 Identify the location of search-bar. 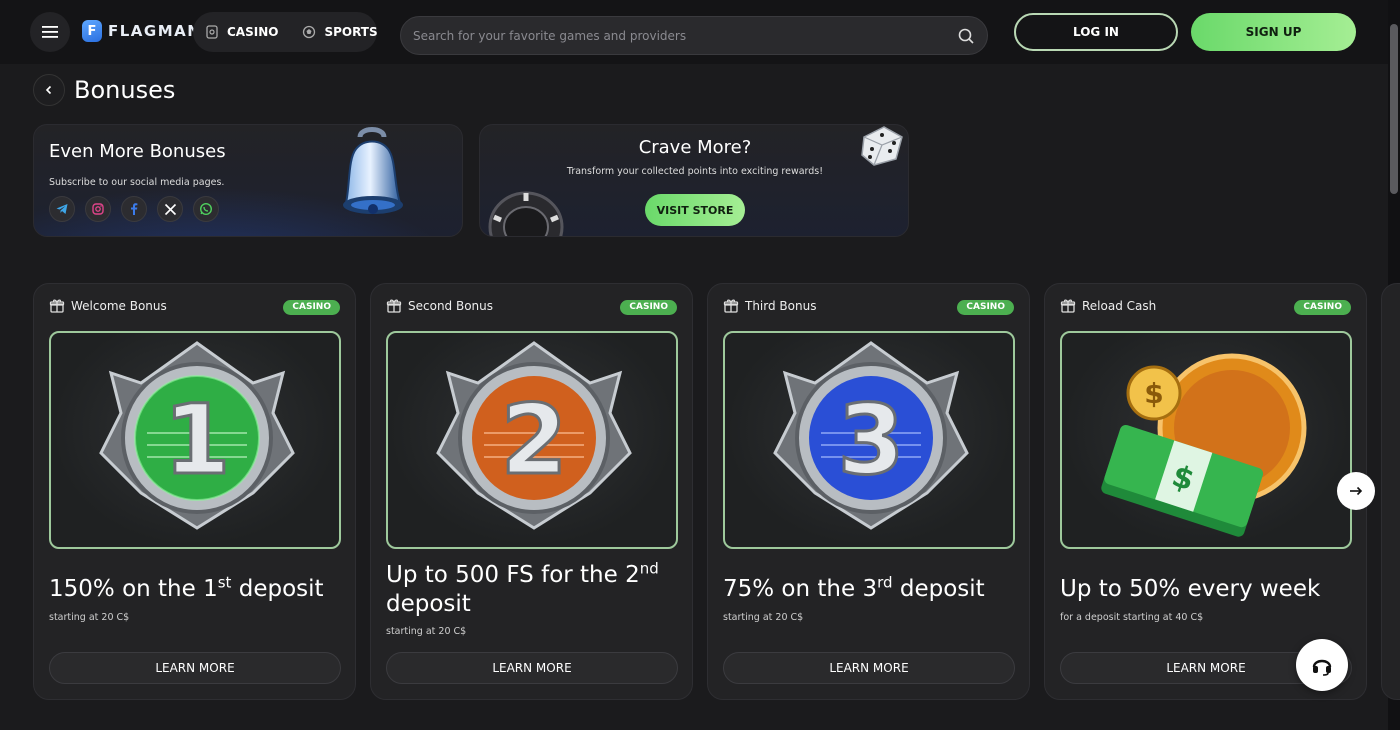
(694, 35).